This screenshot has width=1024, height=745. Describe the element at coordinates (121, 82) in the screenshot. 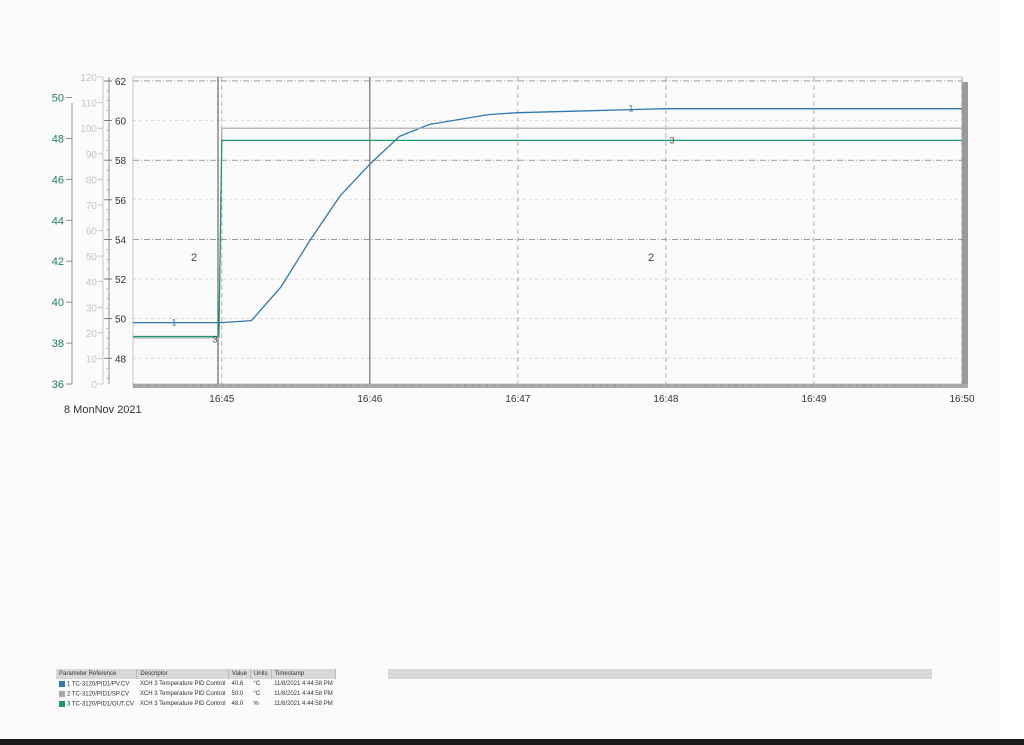

I see `inner-axis-label: 62` at that location.